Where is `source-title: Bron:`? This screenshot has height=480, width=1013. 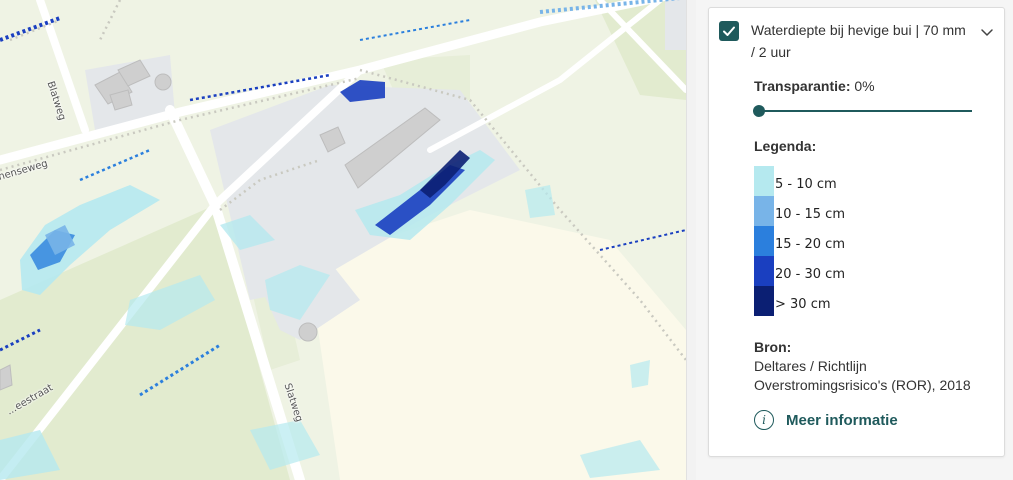
source-title: Bron: is located at coordinates (773, 347).